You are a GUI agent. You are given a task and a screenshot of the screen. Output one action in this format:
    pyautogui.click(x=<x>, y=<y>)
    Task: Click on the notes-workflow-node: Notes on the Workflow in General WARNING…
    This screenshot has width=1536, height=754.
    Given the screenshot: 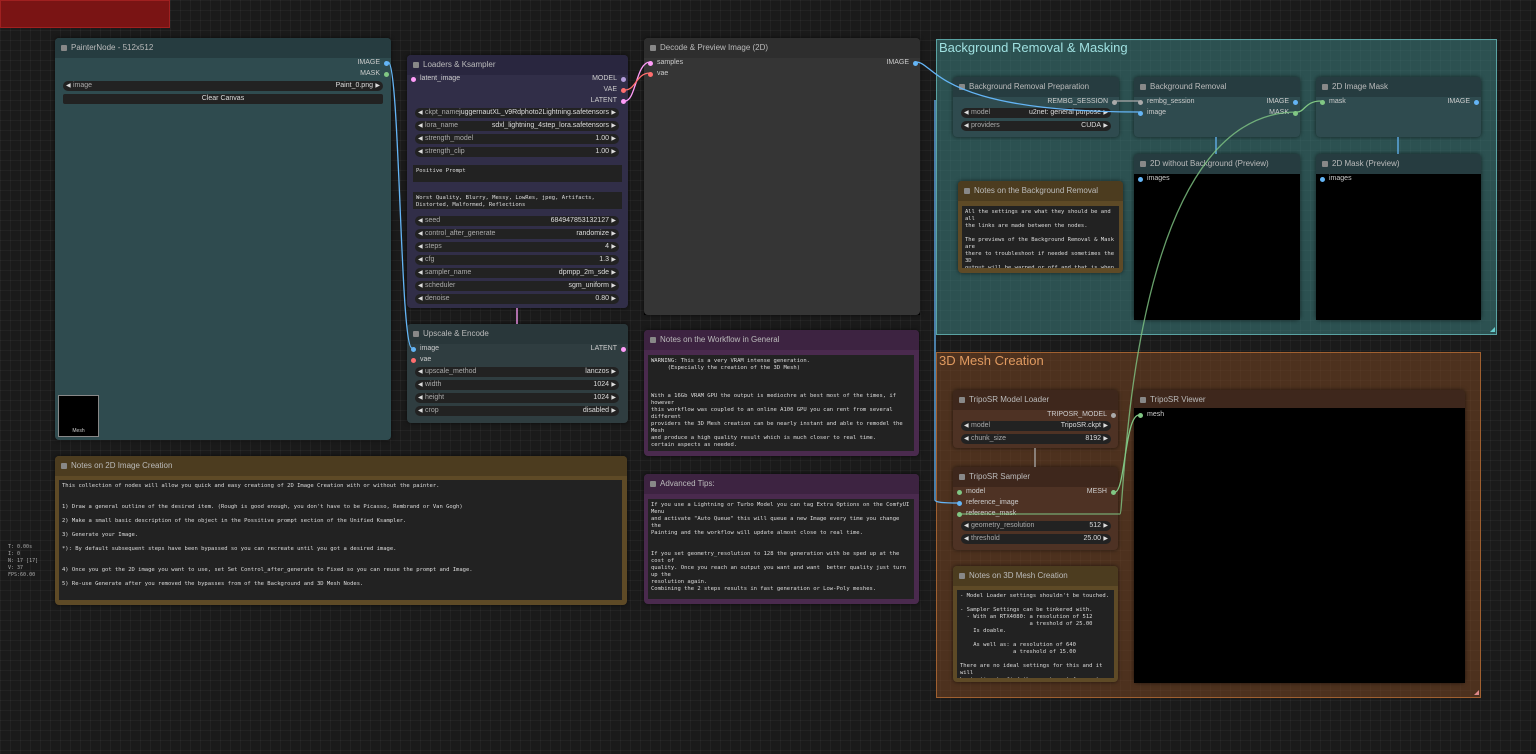 What is the action you would take?
    pyautogui.click(x=781, y=393)
    